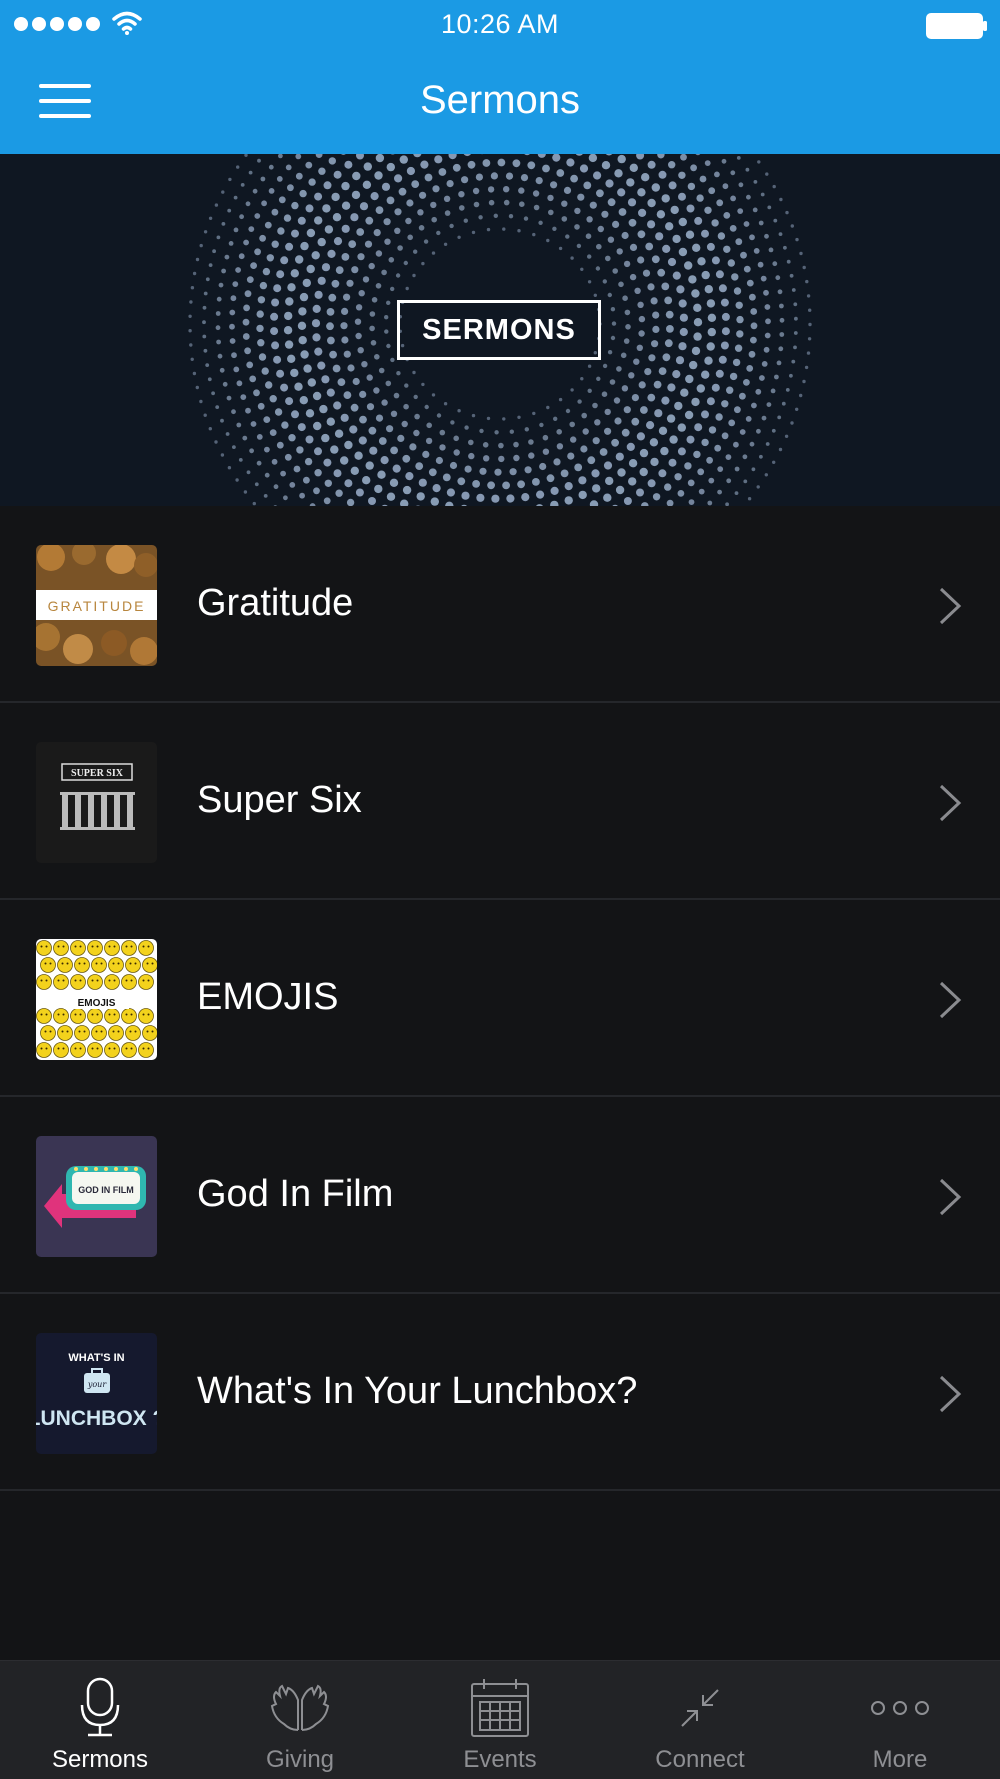 The width and height of the screenshot is (1000, 1779). What do you see at coordinates (267, 997) in the screenshot?
I see `series-title: EMOJIS` at bounding box center [267, 997].